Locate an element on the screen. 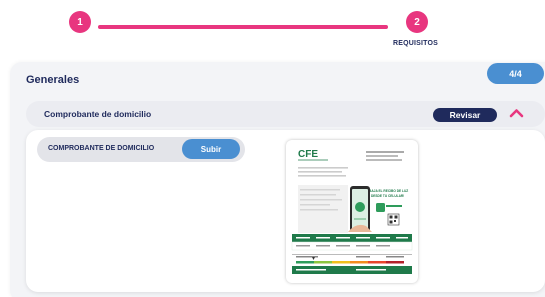 This screenshot has width=545, height=297. count-badge: 4/4 is located at coordinates (515, 73).